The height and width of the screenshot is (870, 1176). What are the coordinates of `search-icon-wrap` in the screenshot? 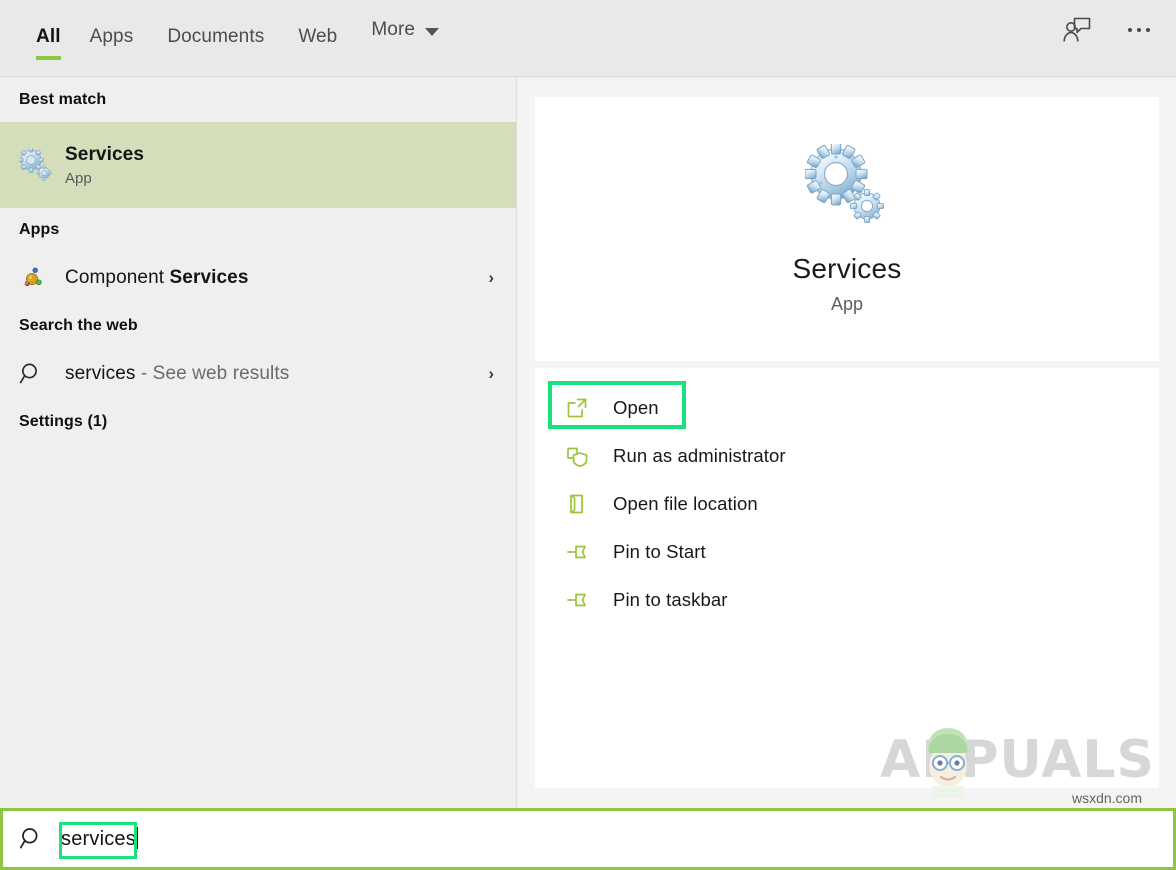 It's located at (32, 839).